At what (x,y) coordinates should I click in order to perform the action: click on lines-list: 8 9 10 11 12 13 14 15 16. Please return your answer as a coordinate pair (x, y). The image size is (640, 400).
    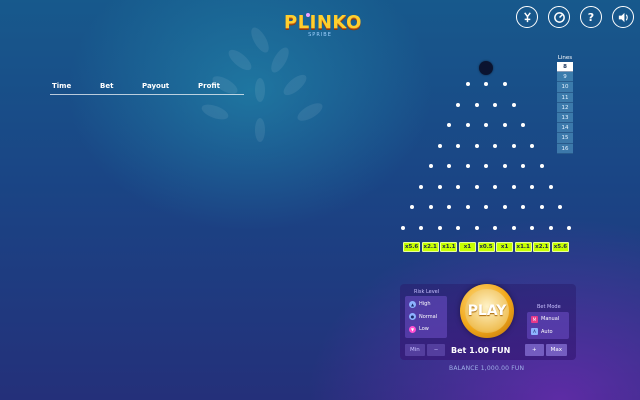
    Looking at the image, I should click on (565, 108).